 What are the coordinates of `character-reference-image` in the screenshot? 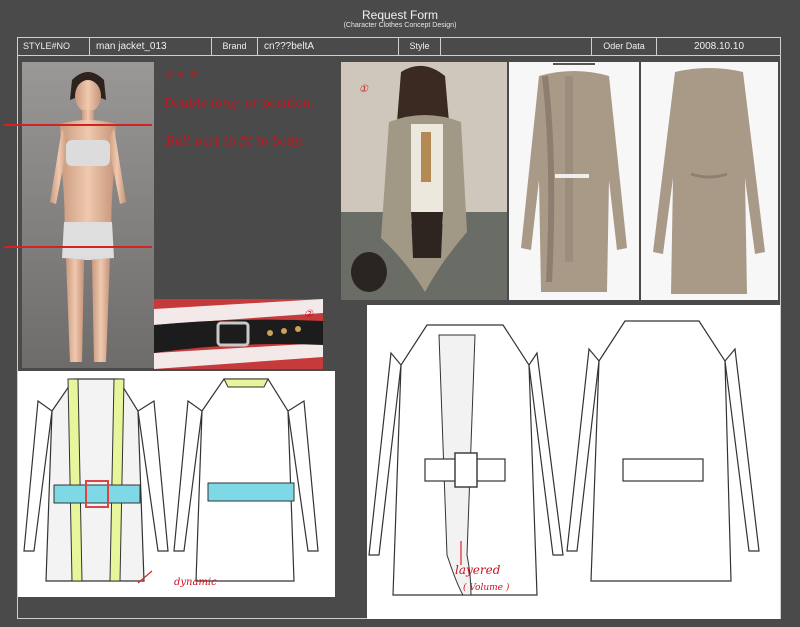 It's located at (88, 215).